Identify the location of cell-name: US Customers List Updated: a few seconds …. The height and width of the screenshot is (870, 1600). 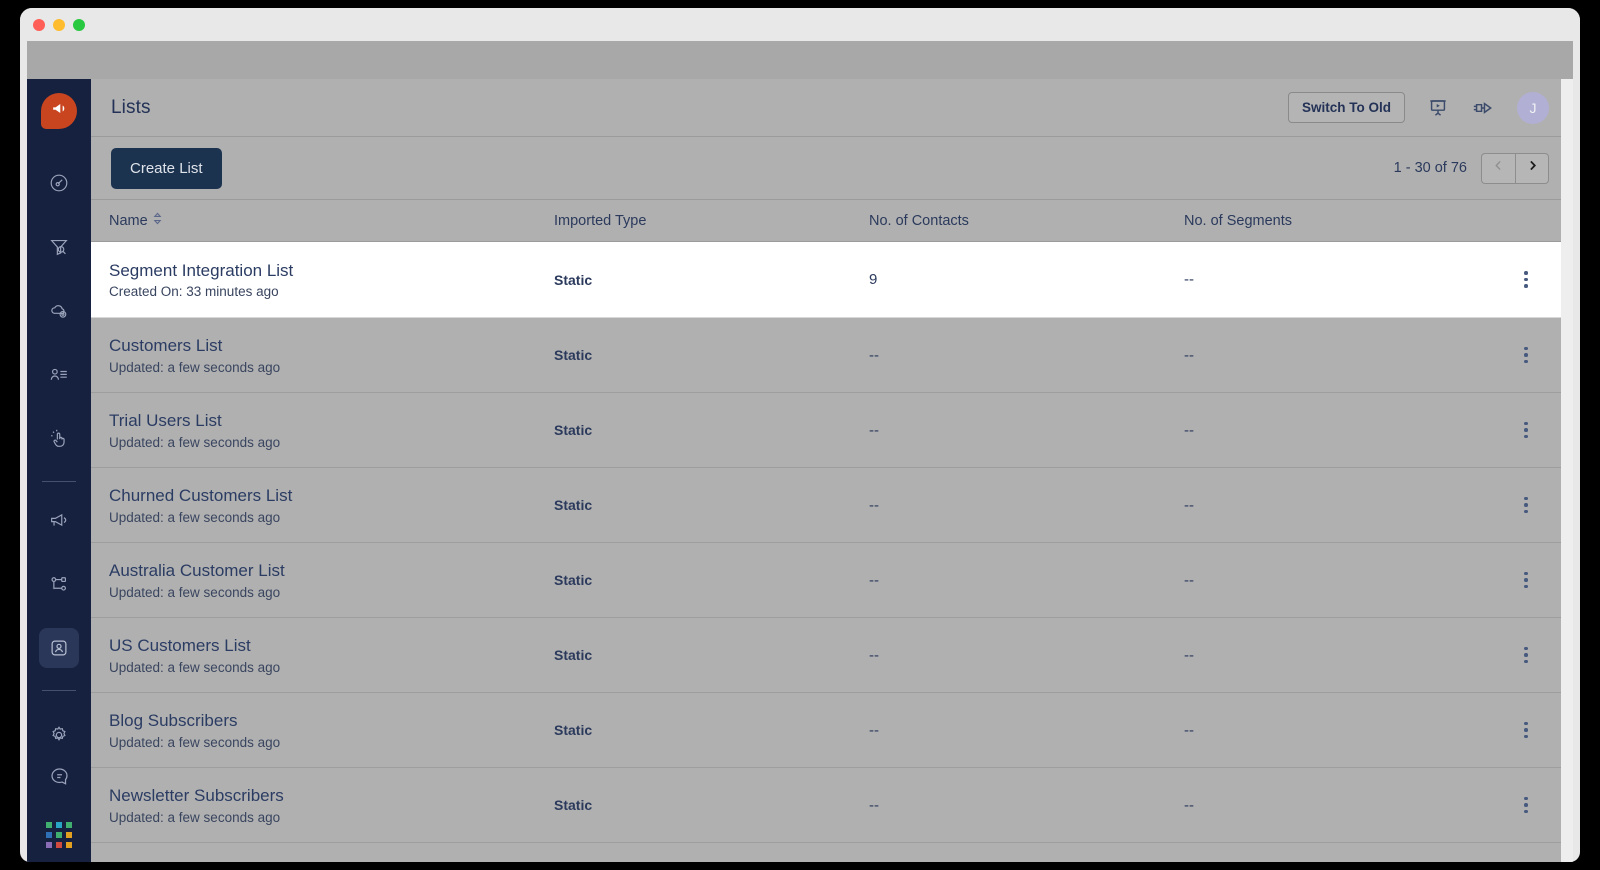
(331, 654).